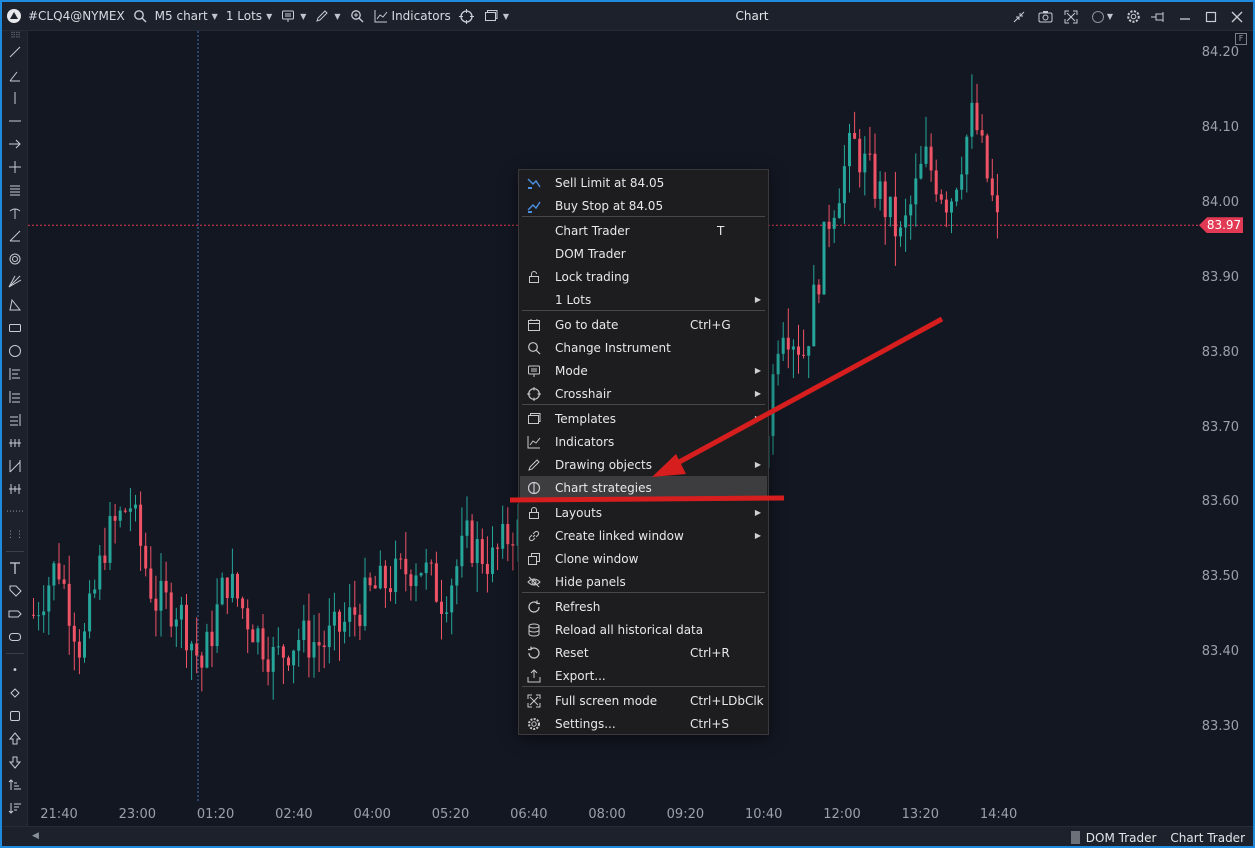 The width and height of the screenshot is (1255, 848). I want to click on arrow-down-marker-icon, so click(15, 762).